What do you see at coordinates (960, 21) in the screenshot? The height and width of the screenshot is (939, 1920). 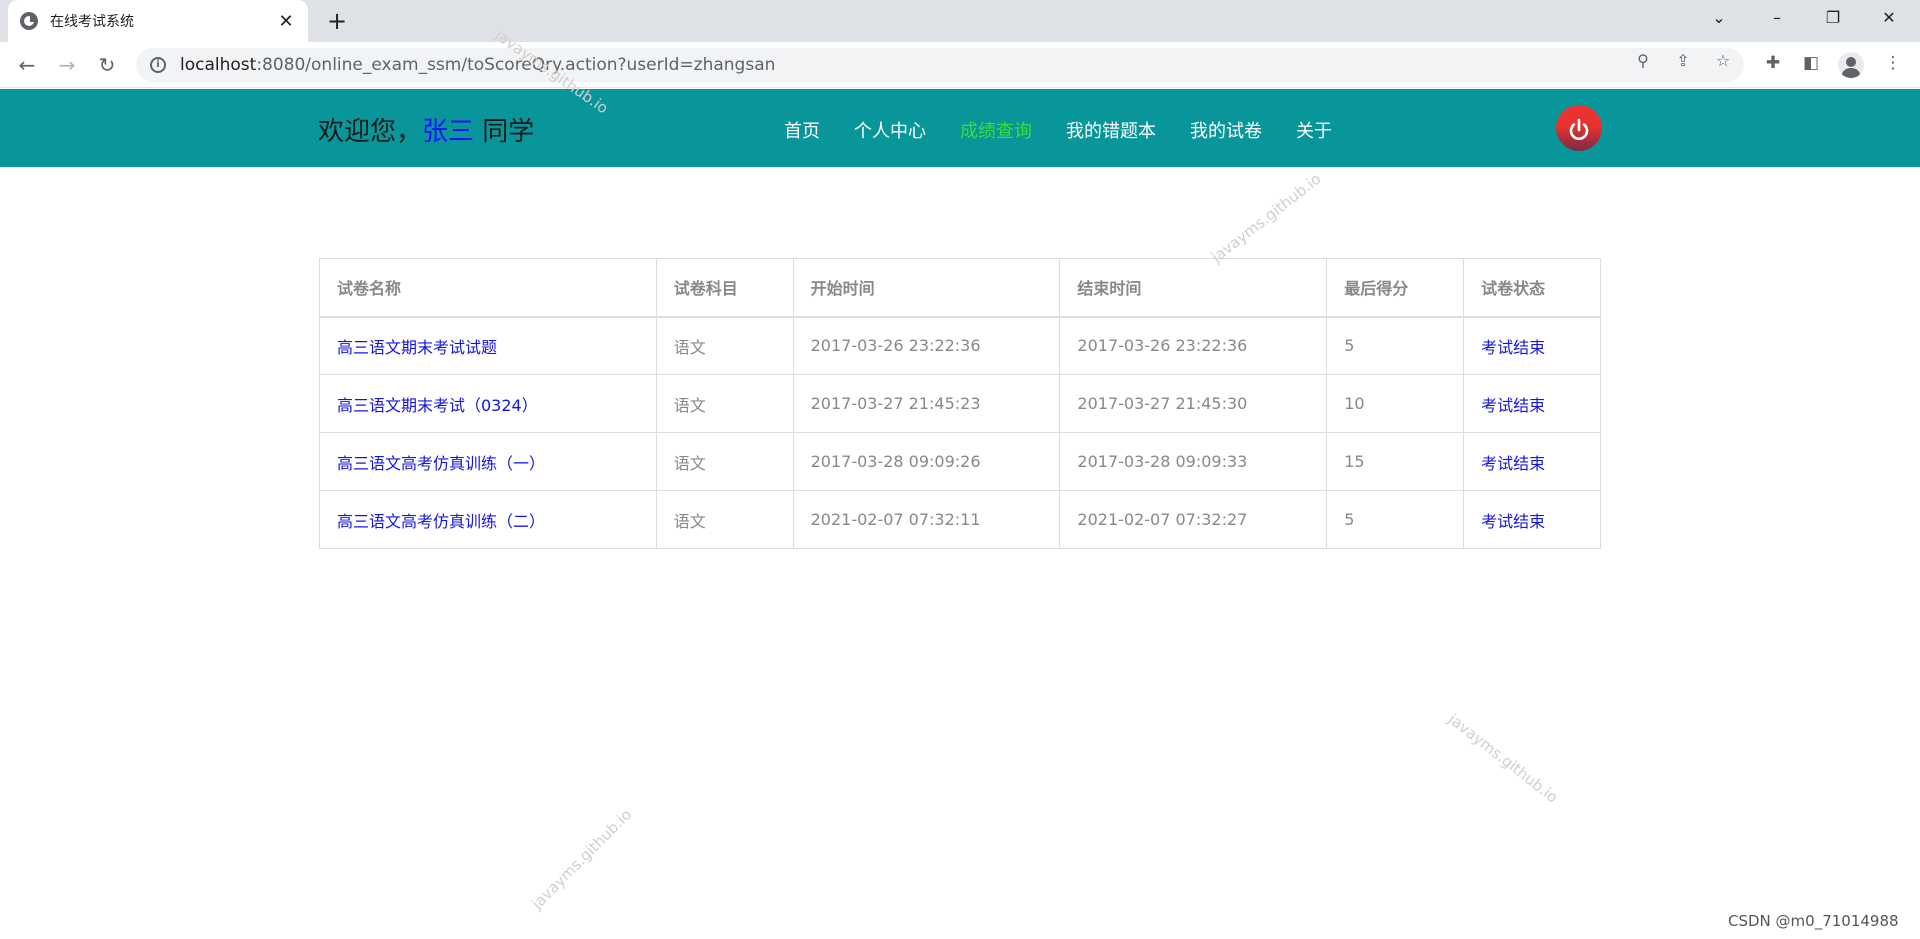 I see `browser-tabstrip: 在线考试系统 ✕ + ⌄ – ❐ ✕` at bounding box center [960, 21].